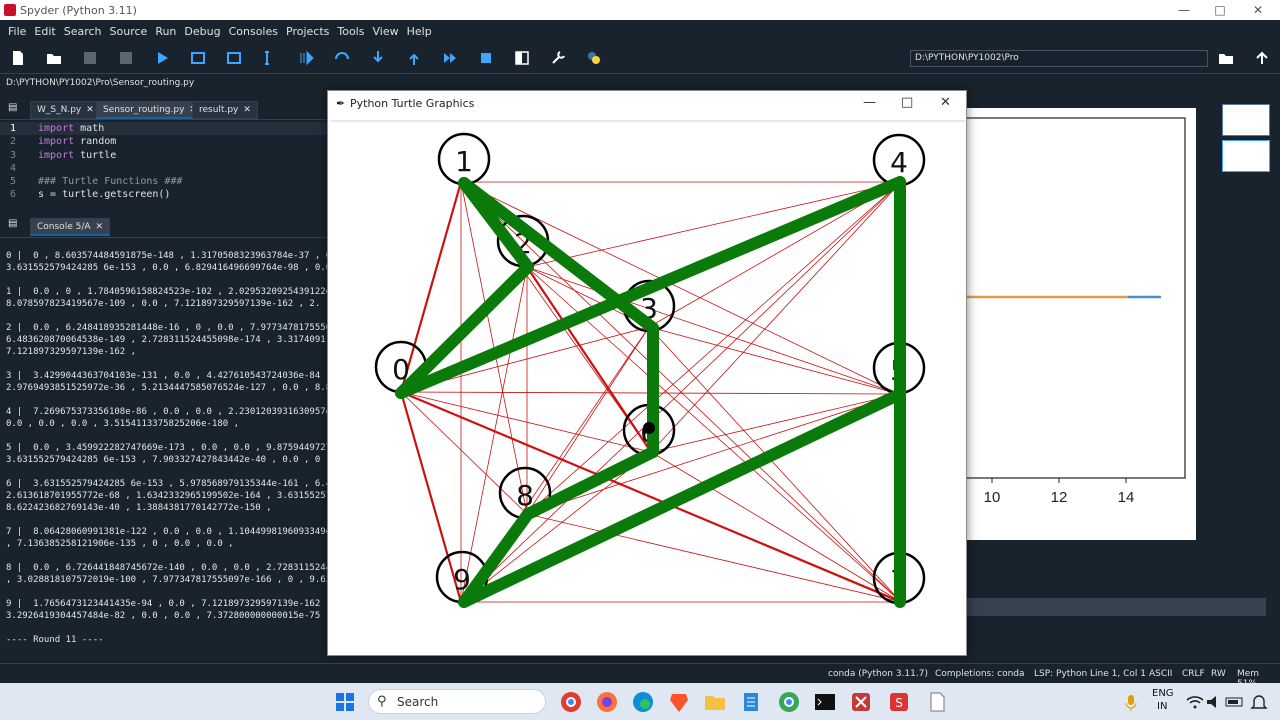  I want to click on menu-projects: Projects, so click(307, 31).